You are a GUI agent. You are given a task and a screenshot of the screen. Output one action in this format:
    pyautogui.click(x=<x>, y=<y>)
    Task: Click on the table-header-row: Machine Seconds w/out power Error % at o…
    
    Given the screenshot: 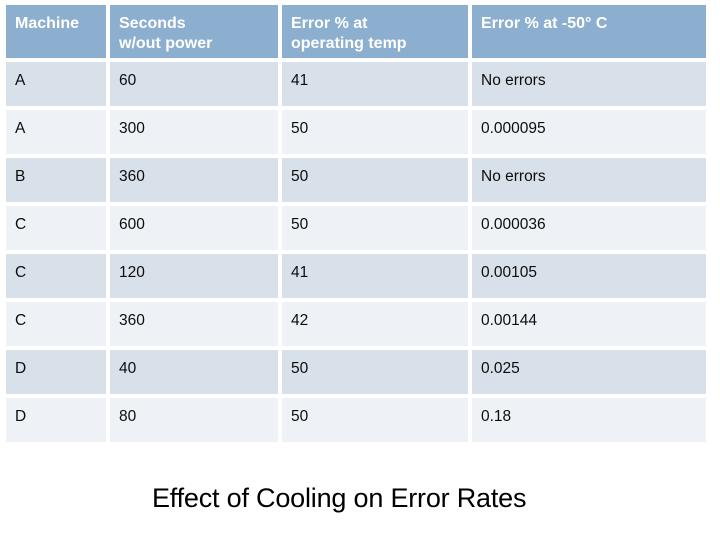 What is the action you would take?
    pyautogui.click(x=356, y=33)
    